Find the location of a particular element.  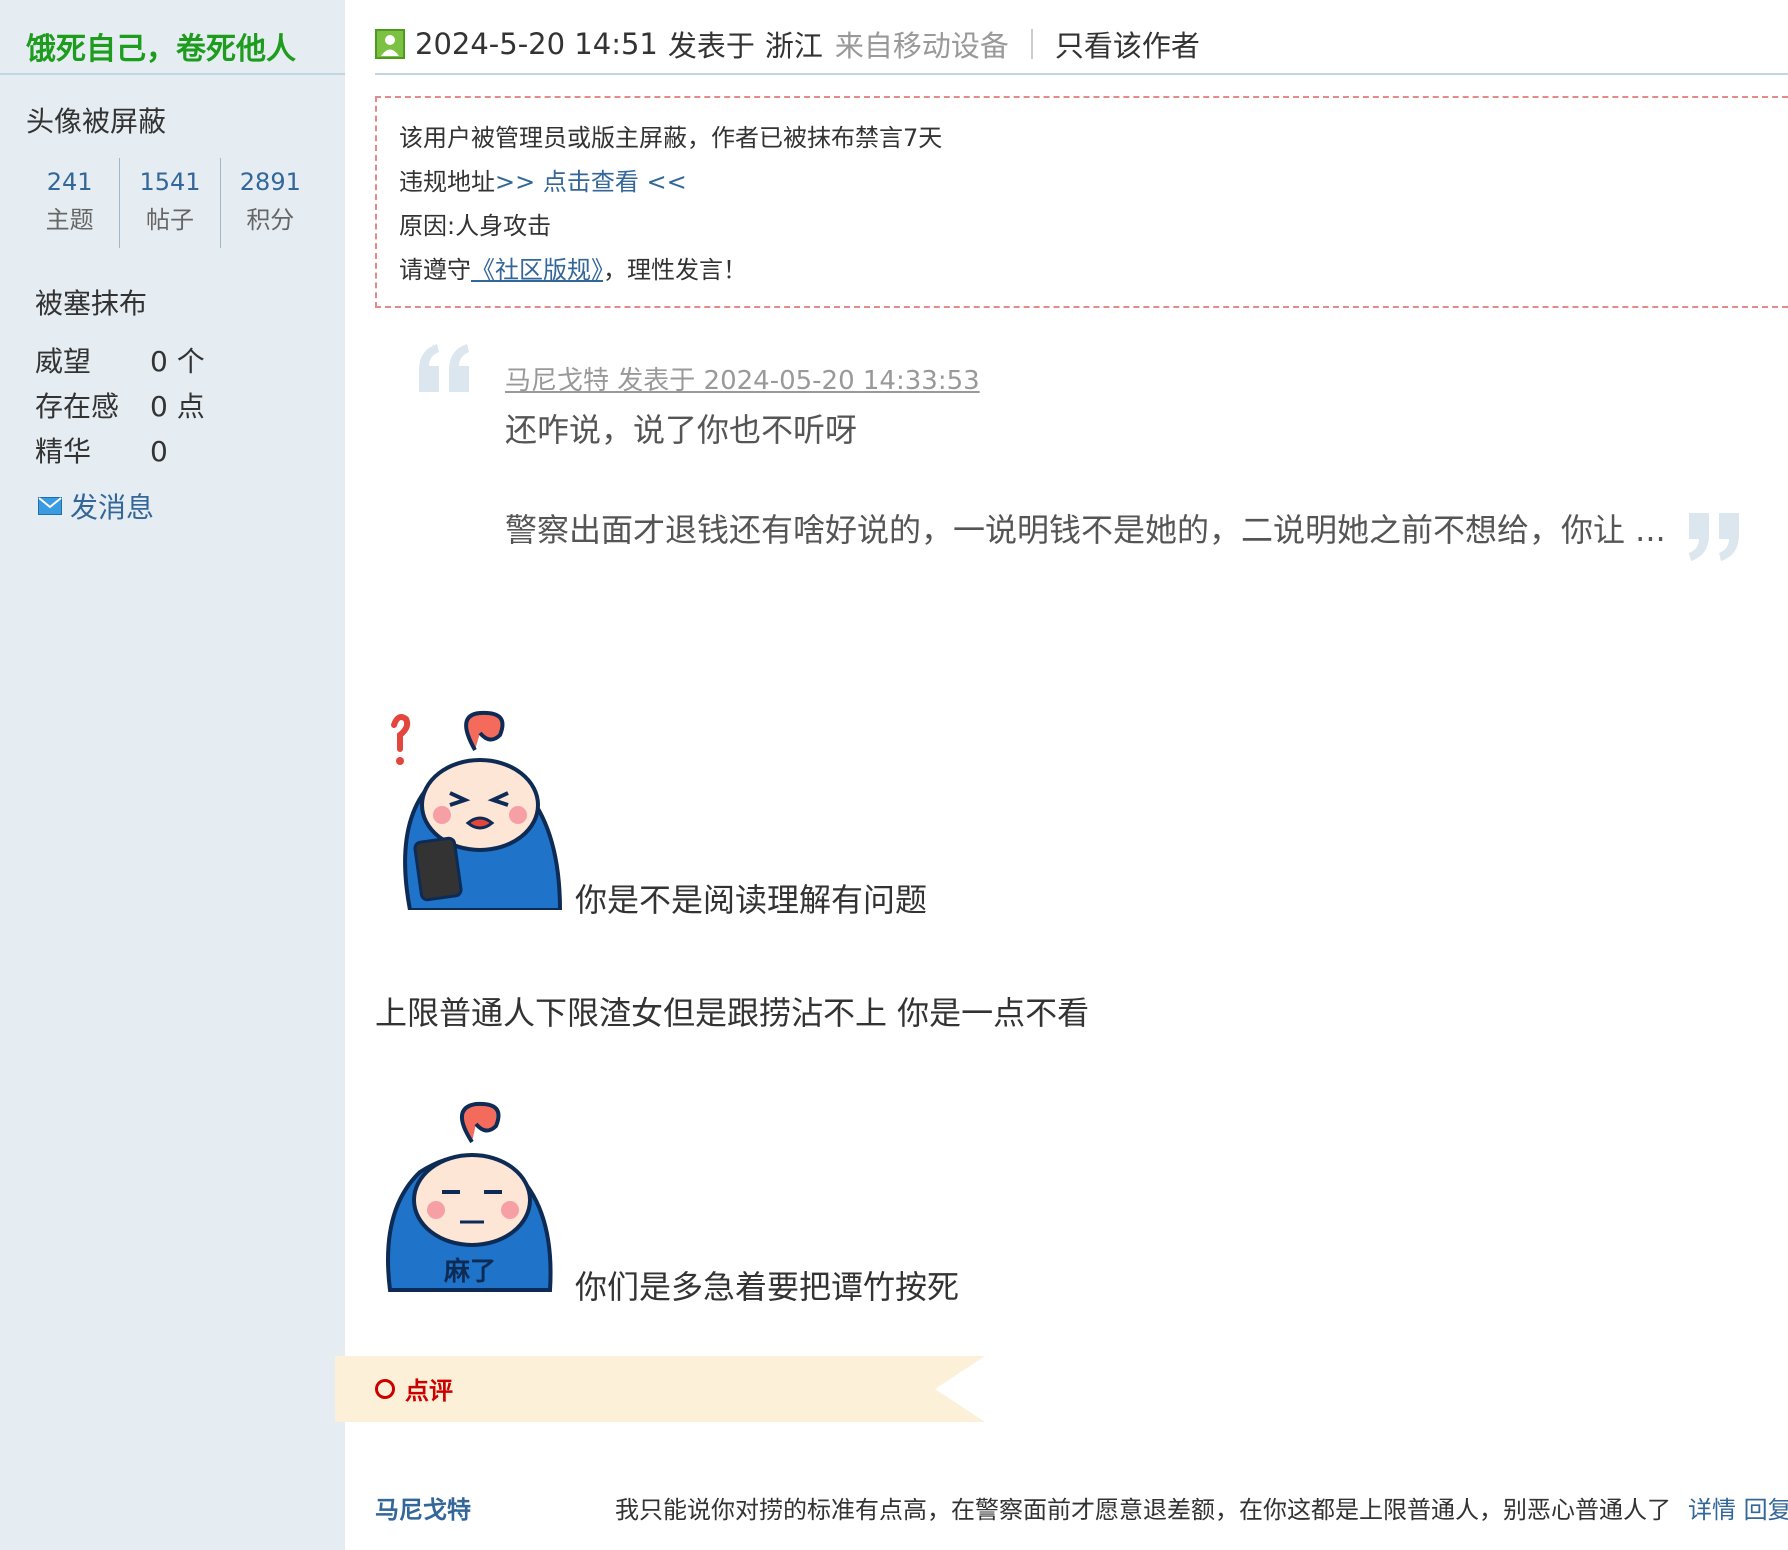

stat-credits: 2891 积分 is located at coordinates (269, 203).